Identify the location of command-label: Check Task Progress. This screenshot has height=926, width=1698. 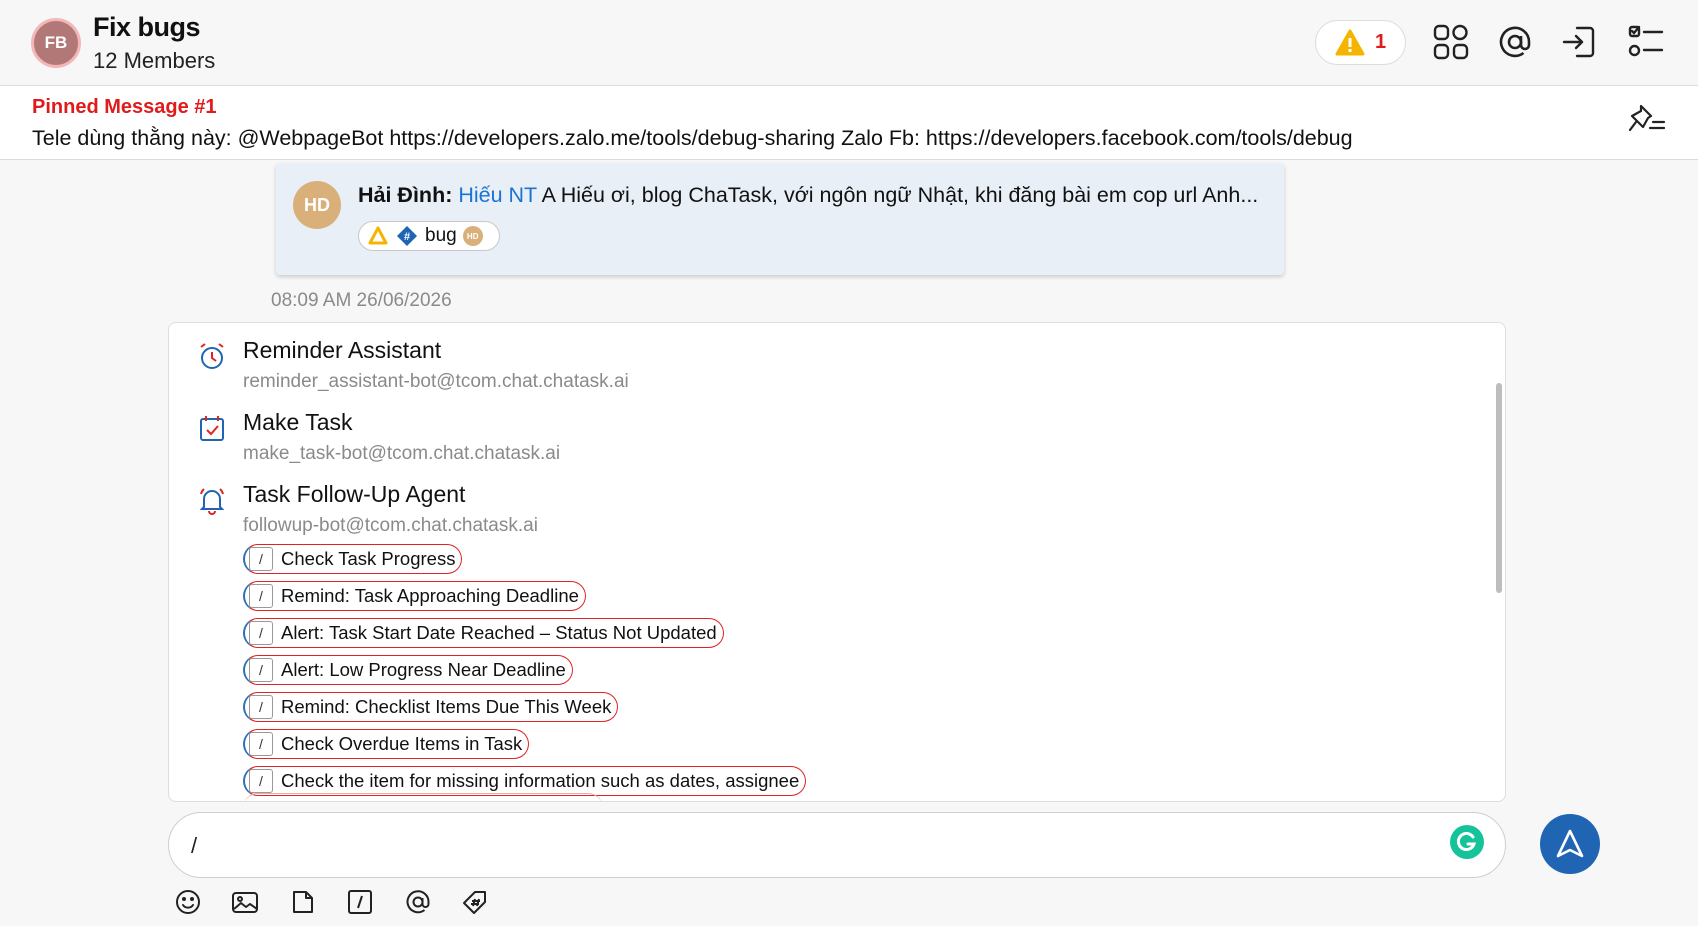
(368, 558).